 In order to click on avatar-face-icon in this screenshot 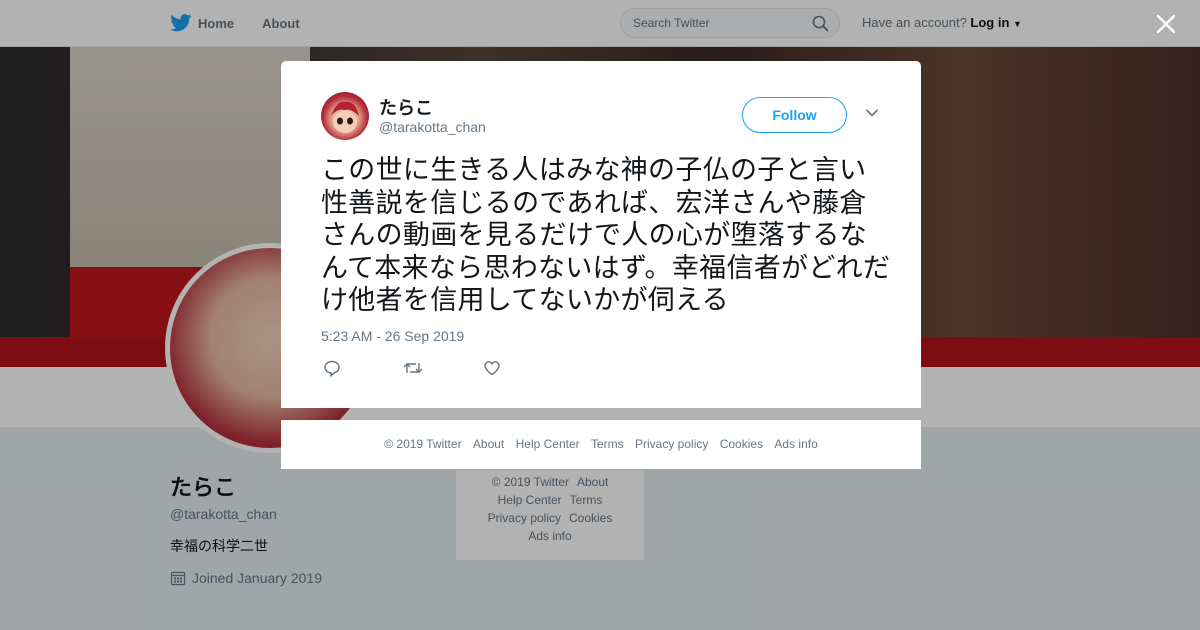, I will do `click(345, 117)`.